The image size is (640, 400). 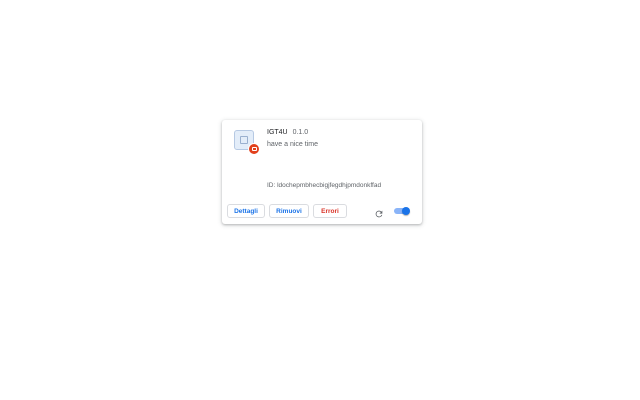 I want to click on extension-icon, so click(x=247, y=142).